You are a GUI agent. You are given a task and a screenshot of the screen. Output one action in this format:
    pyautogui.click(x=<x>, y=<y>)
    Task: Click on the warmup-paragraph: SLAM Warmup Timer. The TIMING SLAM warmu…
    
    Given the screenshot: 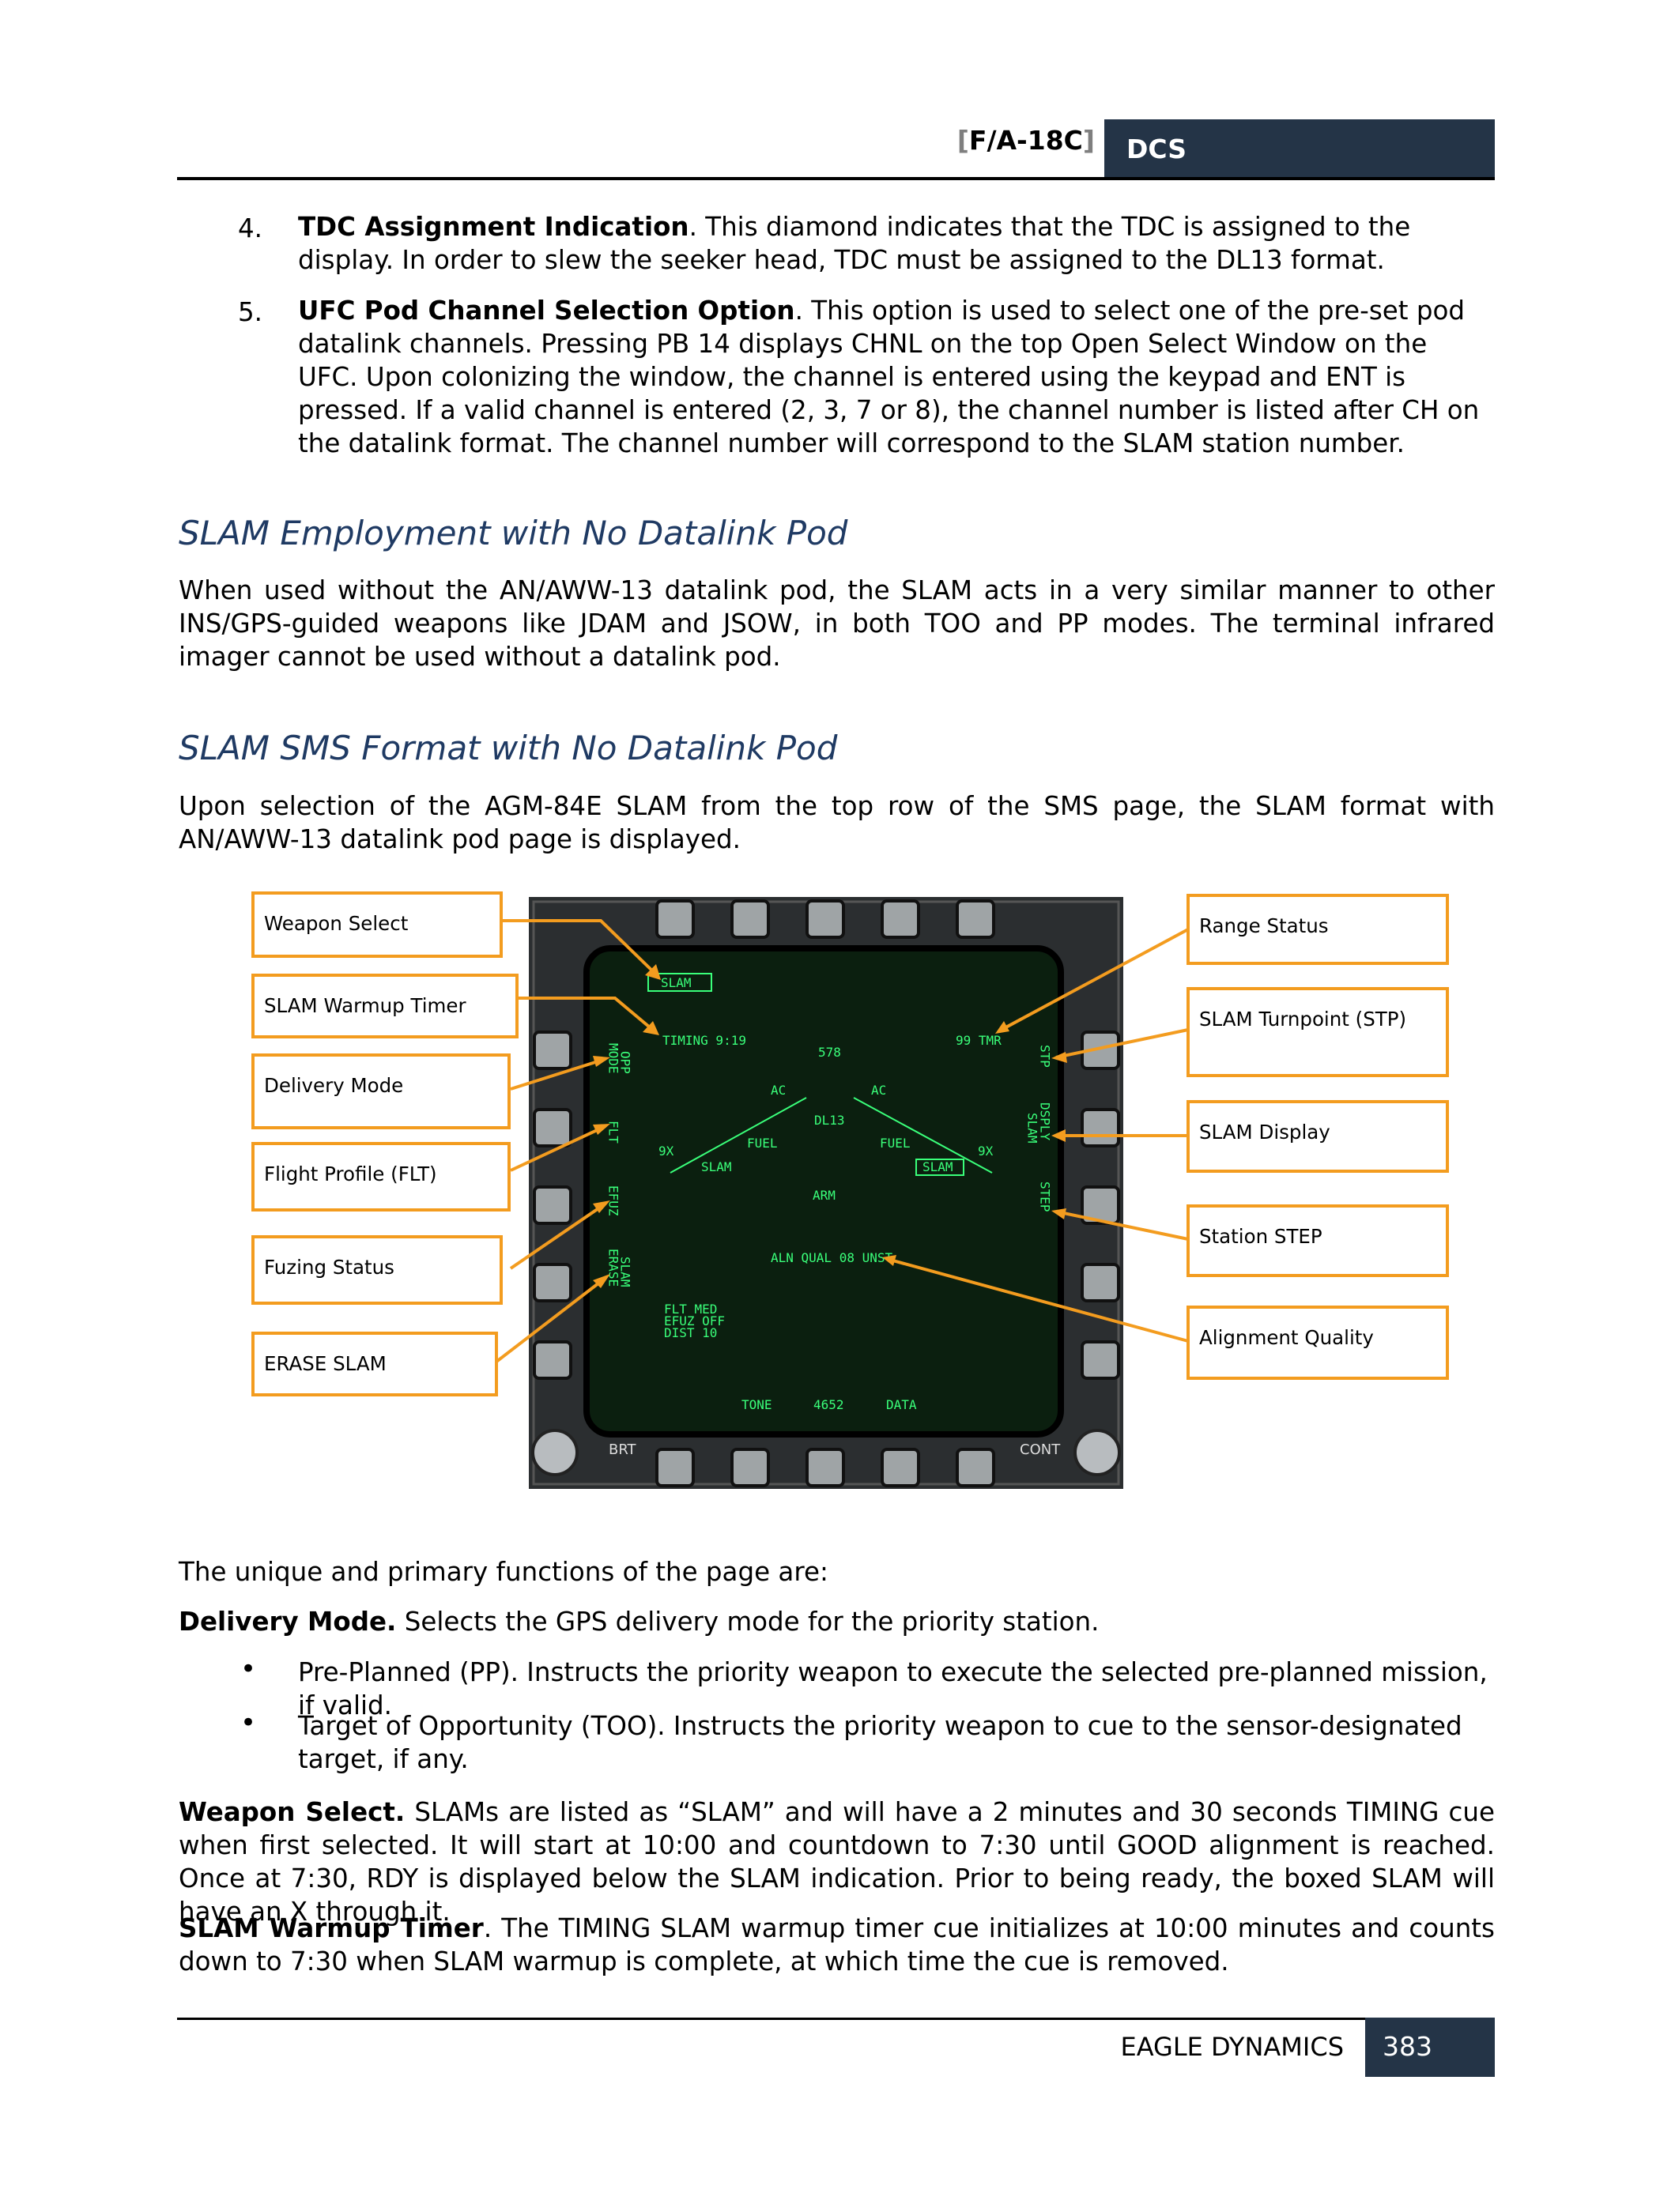 What is the action you would take?
    pyautogui.click(x=837, y=1945)
    